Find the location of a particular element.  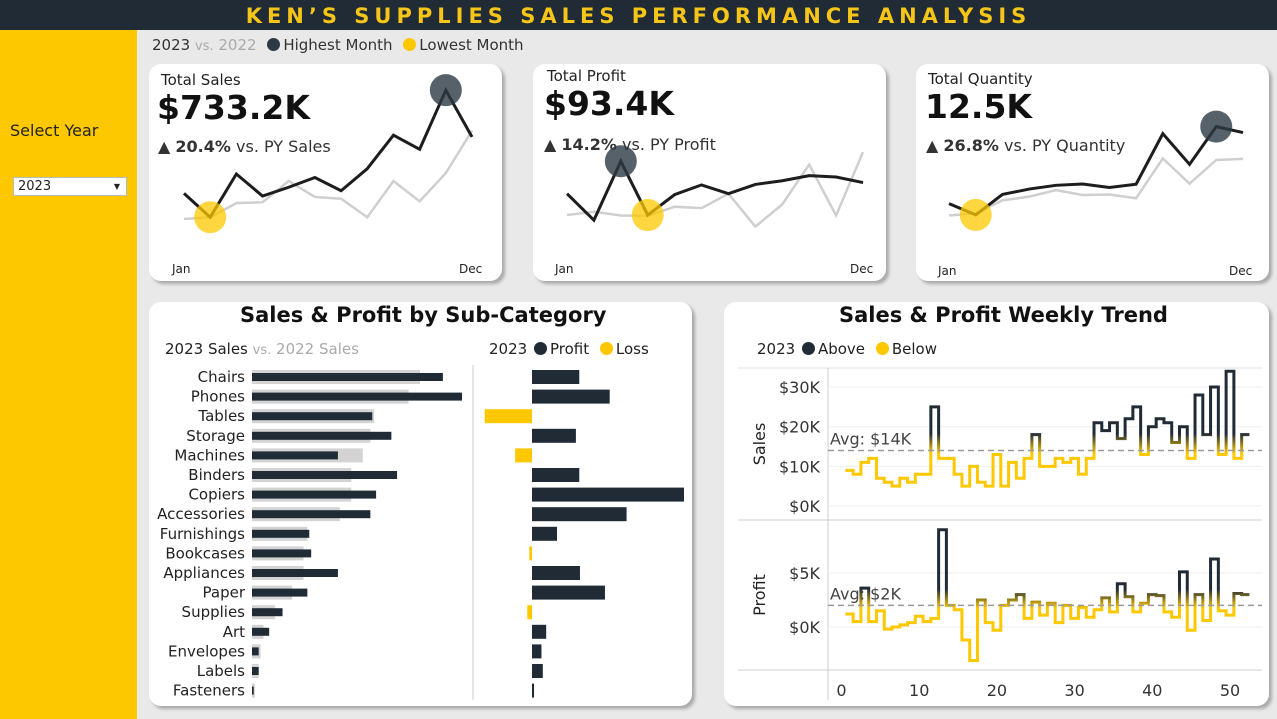

x-tick-label: 30 is located at coordinates (1074, 690).